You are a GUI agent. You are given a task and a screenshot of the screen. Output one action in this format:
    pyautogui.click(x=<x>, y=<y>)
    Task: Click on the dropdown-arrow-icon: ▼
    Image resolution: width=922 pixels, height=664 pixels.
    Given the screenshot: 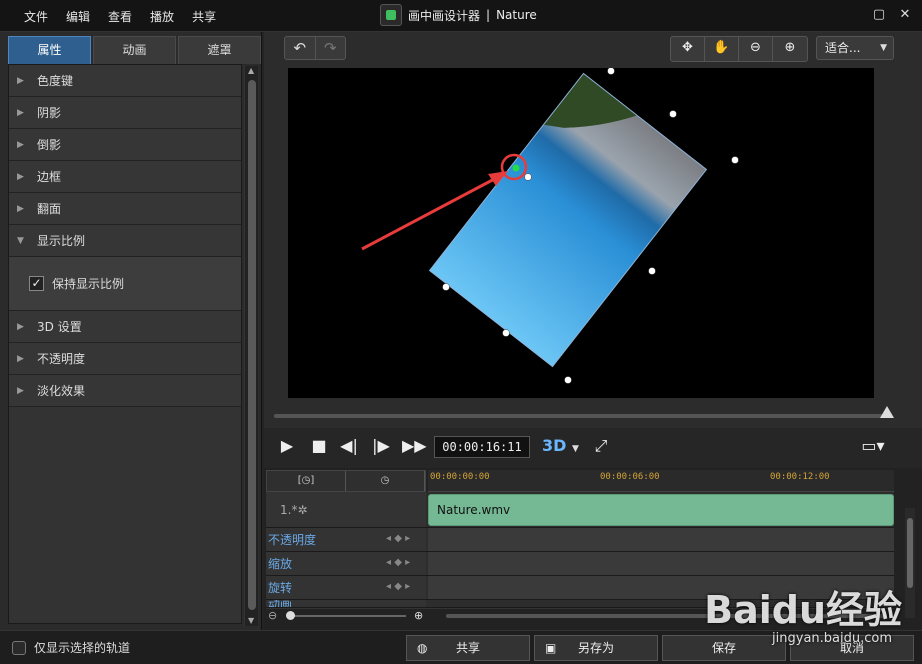 What is the action you would take?
    pyautogui.click(x=575, y=449)
    